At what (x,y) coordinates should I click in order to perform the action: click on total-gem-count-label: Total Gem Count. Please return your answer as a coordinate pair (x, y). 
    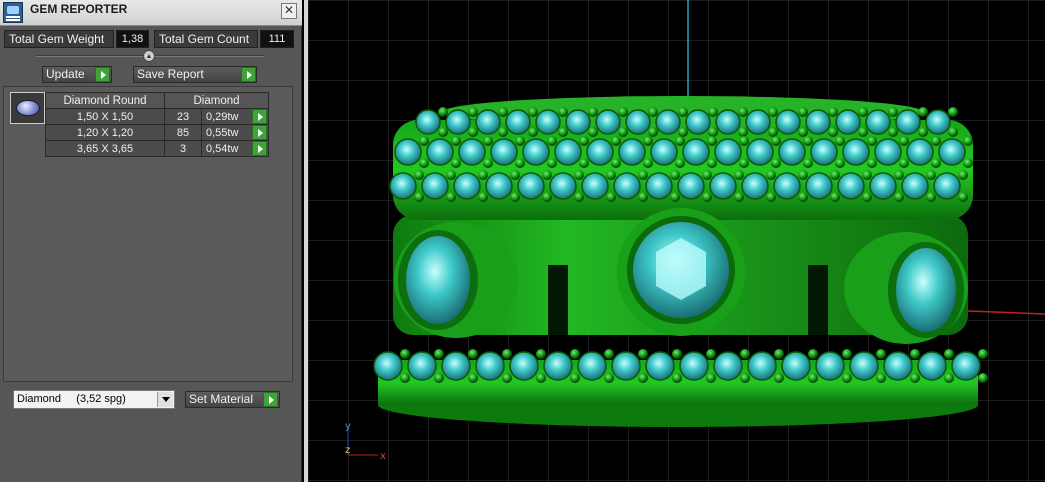
    Looking at the image, I should click on (206, 39).